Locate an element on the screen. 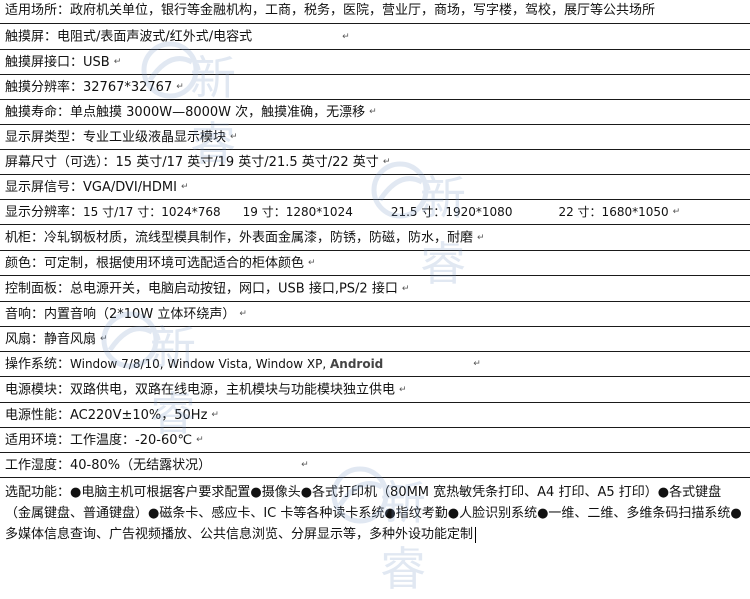 This screenshot has height=599, width=750. row-label: 触摸屏接口： is located at coordinates (44, 62).